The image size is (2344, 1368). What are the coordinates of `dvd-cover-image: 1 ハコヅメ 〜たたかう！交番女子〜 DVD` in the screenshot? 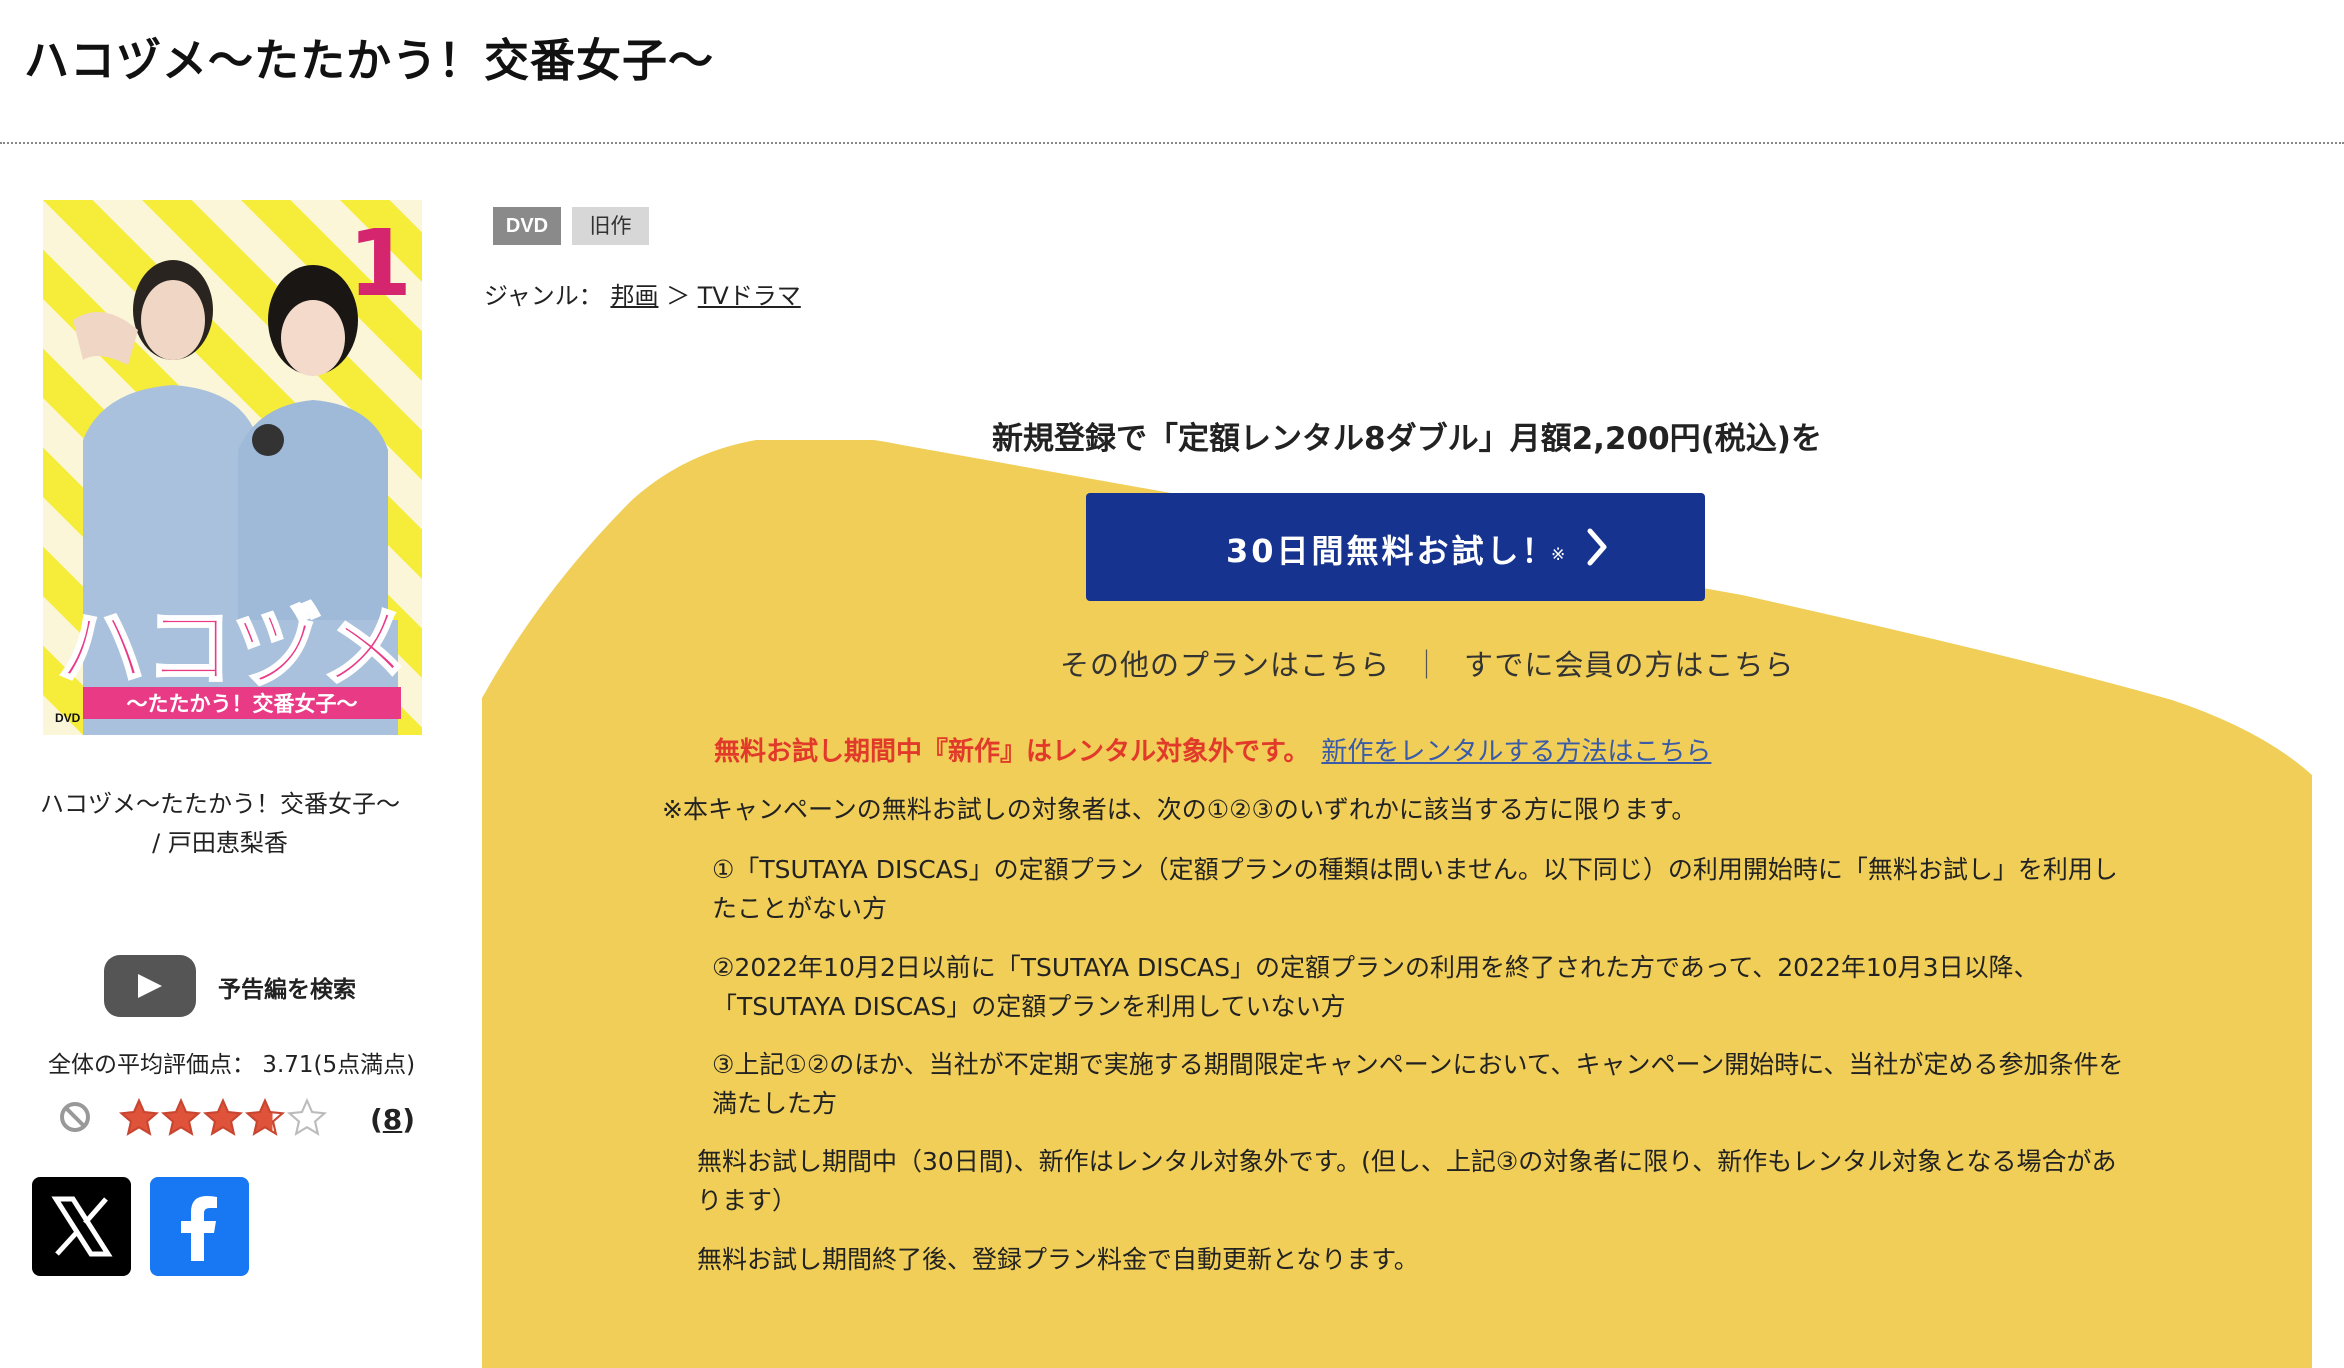 It's located at (232, 467).